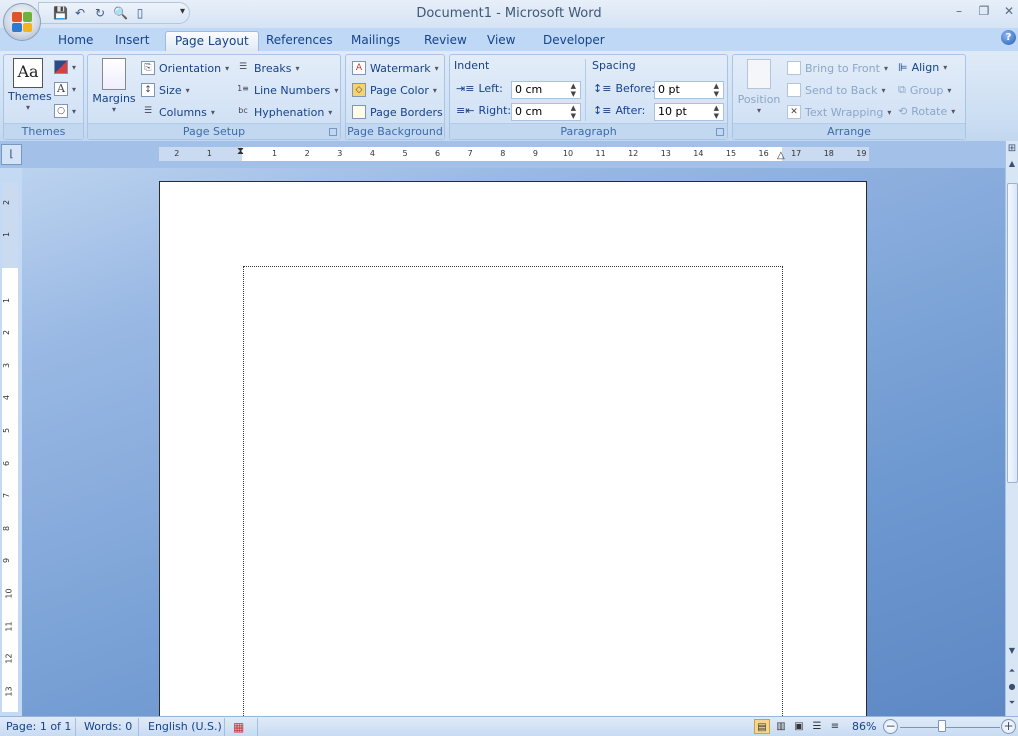 This screenshot has height=736, width=1018. What do you see at coordinates (470, 153) in the screenshot?
I see `ruler-tick: 7` at bounding box center [470, 153].